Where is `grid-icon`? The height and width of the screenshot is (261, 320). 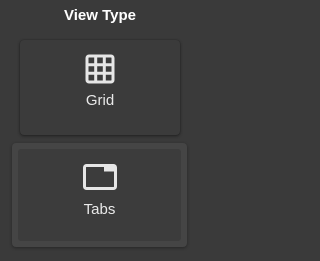
grid-icon is located at coordinates (100, 69).